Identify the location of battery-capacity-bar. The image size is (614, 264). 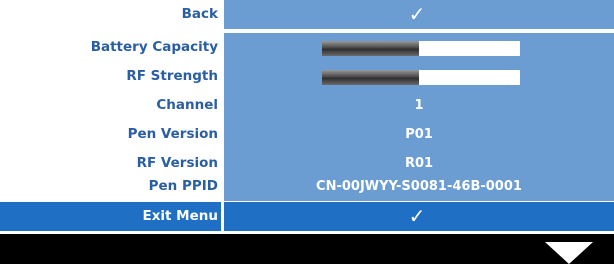
(421, 48).